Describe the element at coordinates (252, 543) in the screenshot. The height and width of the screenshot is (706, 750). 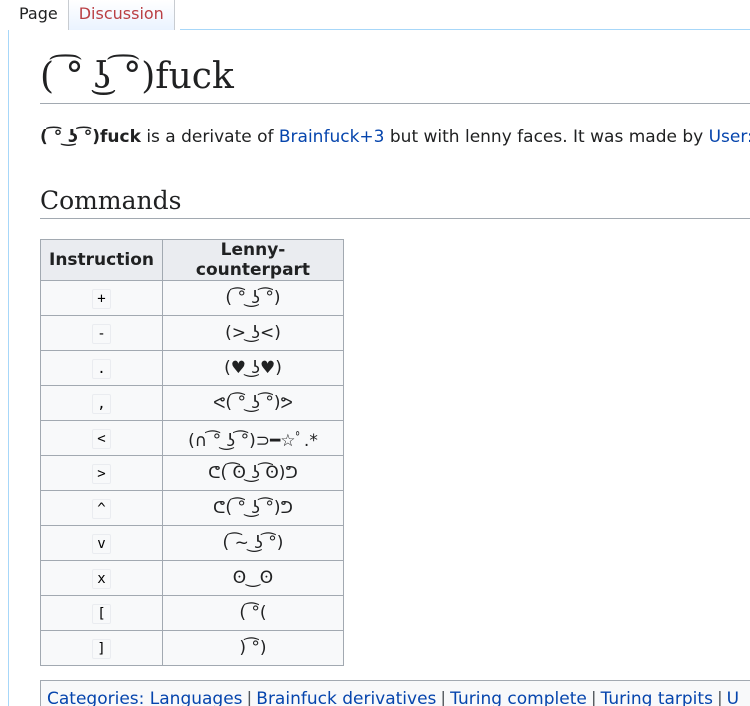
I see `lenny-cell: ( ͡~ ͜ʖ ͡°)` at that location.